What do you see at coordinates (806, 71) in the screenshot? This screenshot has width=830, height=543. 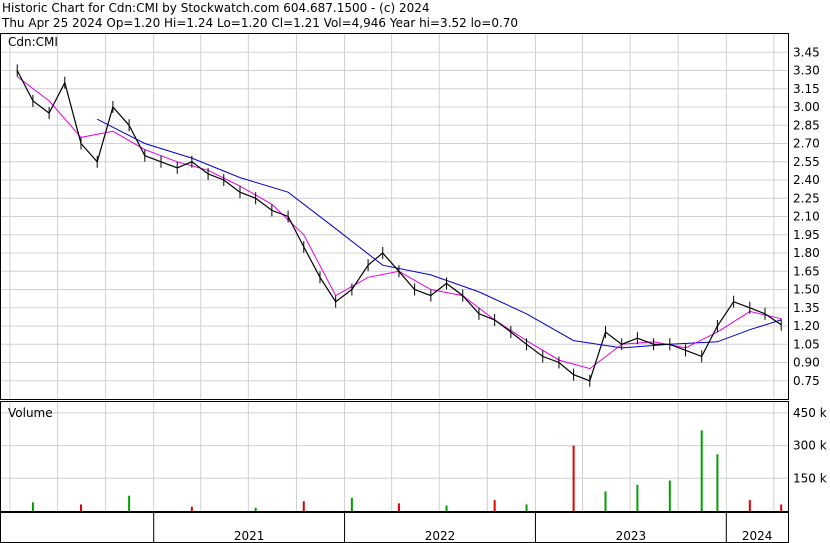 I see `price-tick-label: 3.30` at bounding box center [806, 71].